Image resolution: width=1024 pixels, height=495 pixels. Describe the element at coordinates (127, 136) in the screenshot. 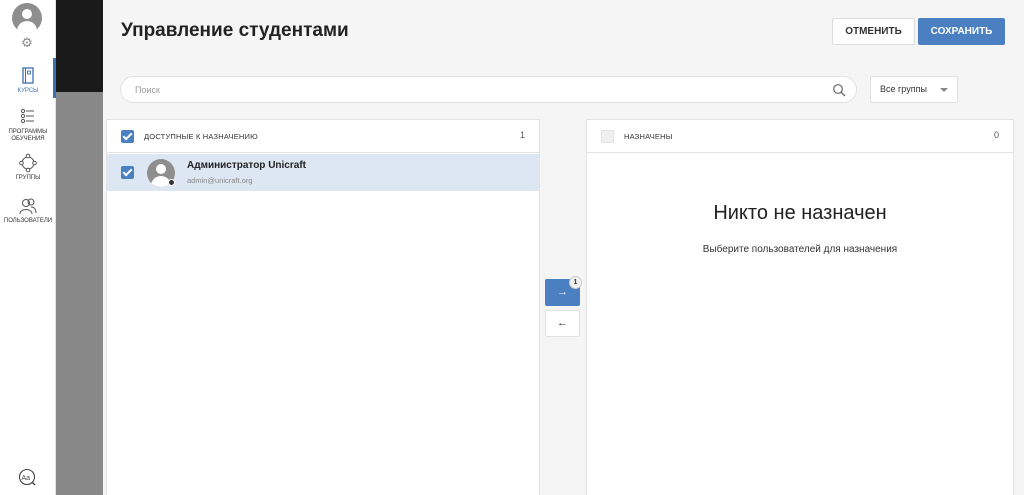

I see `select-all-checkbox` at that location.